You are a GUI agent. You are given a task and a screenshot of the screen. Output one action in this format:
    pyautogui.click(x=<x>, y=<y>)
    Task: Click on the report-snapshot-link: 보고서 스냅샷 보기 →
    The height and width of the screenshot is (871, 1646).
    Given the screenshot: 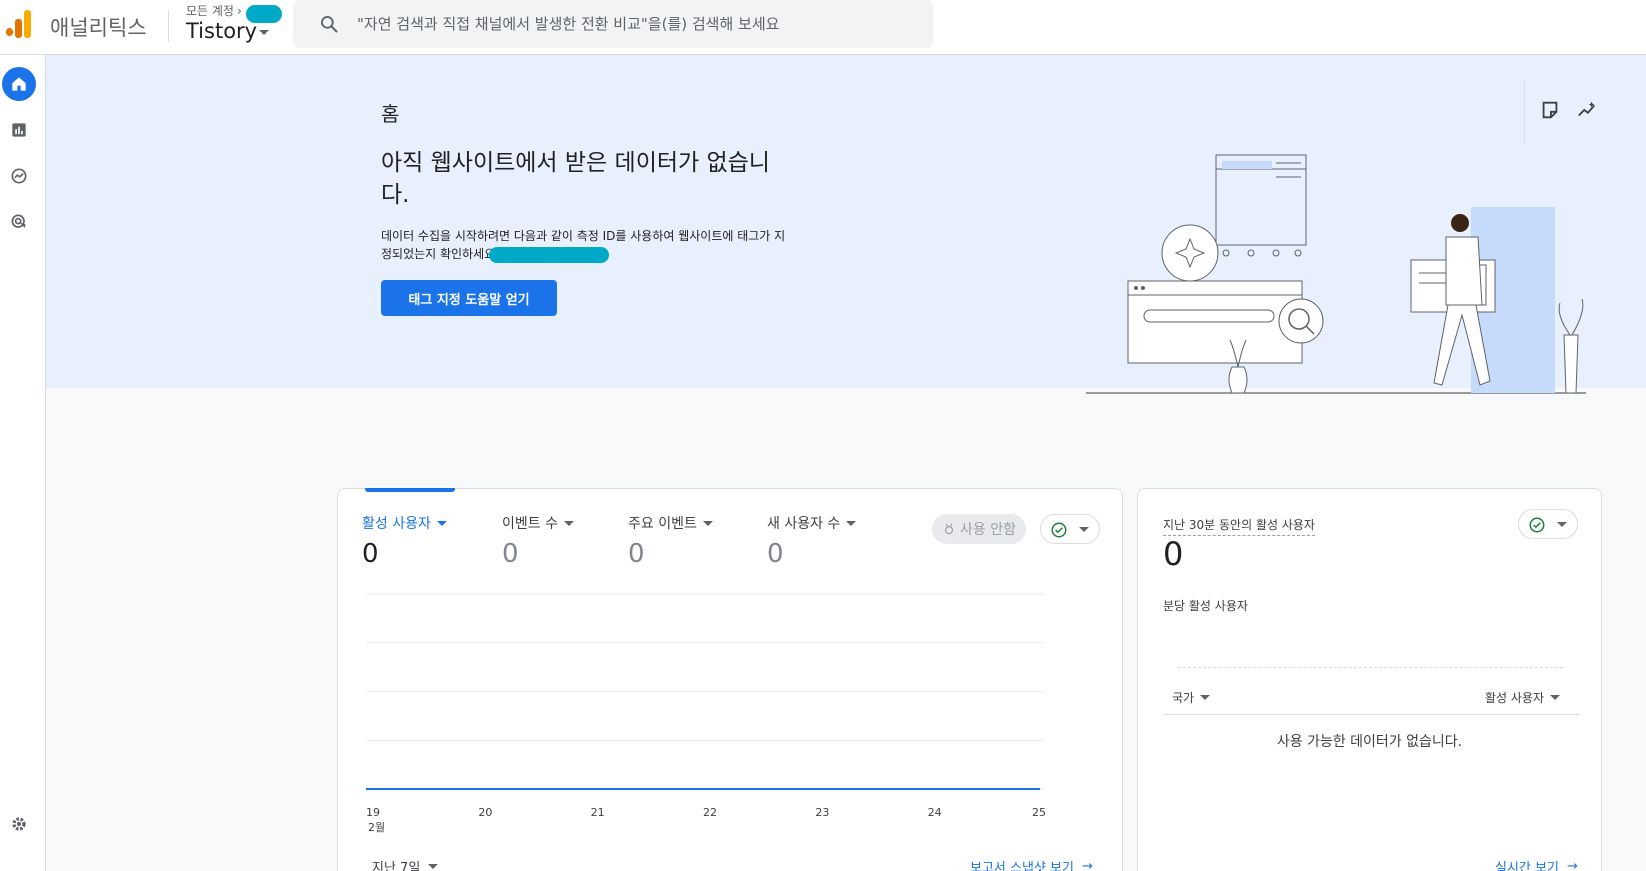 What is the action you would take?
    pyautogui.click(x=1031, y=864)
    